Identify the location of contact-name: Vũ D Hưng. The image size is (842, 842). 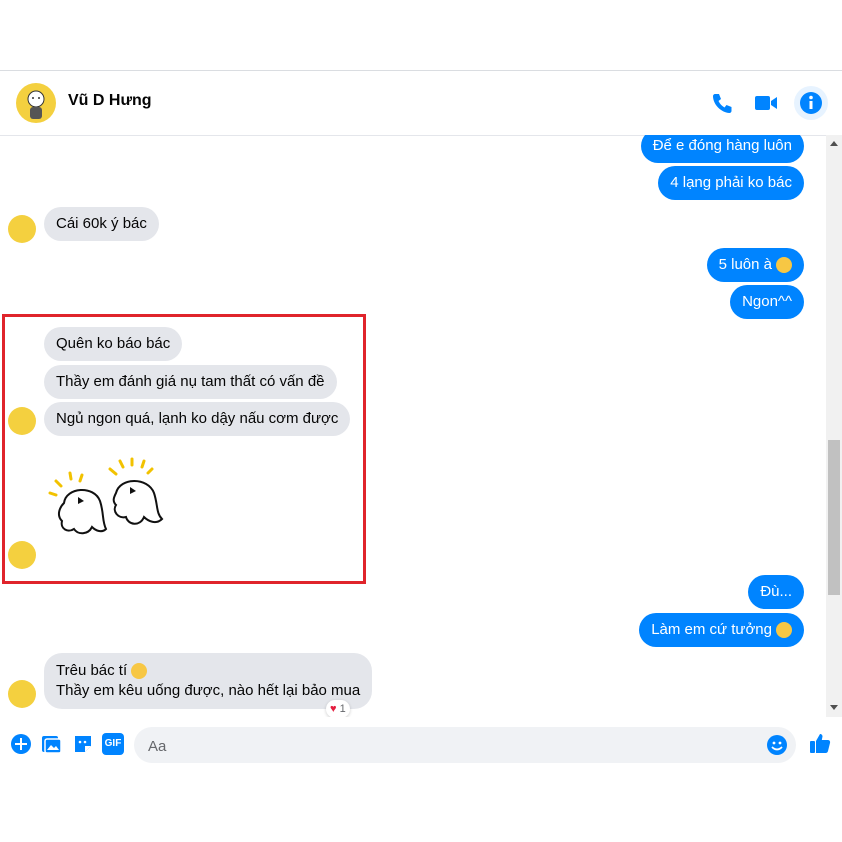
(110, 101).